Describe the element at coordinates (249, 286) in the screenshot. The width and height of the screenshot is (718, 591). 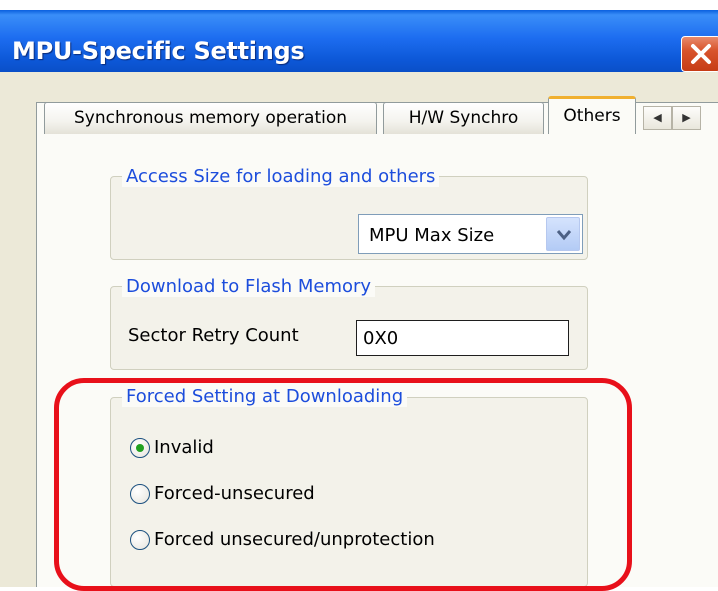
I see `flash-memory-legend: Download to Flash Memory` at that location.